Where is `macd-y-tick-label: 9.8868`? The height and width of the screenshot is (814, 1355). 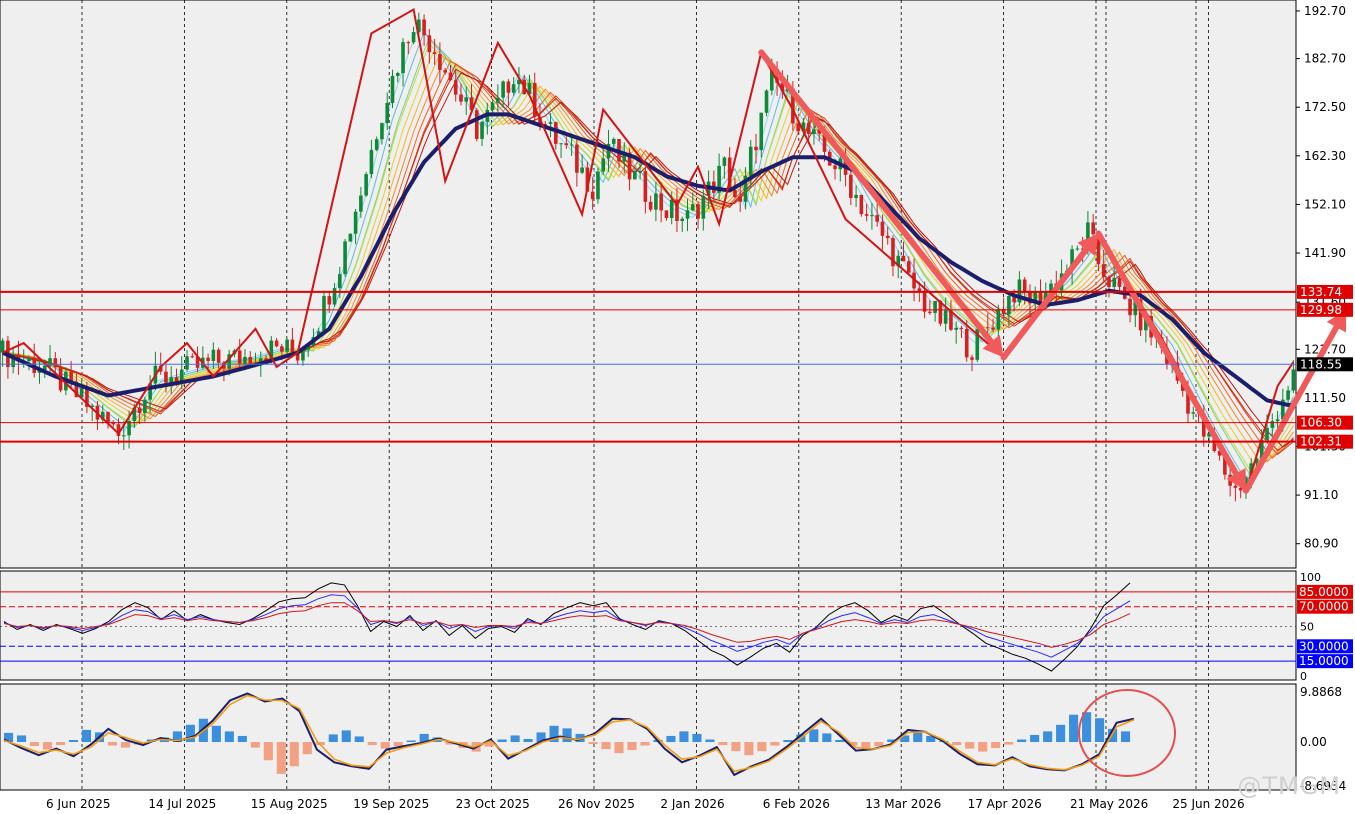
macd-y-tick-label: 9.8868 is located at coordinates (1321, 692).